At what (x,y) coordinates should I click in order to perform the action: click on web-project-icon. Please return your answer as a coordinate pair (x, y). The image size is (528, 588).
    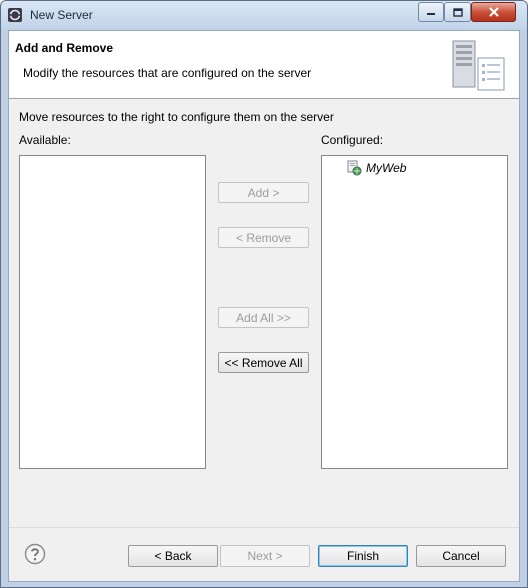
    Looking at the image, I should click on (354, 168).